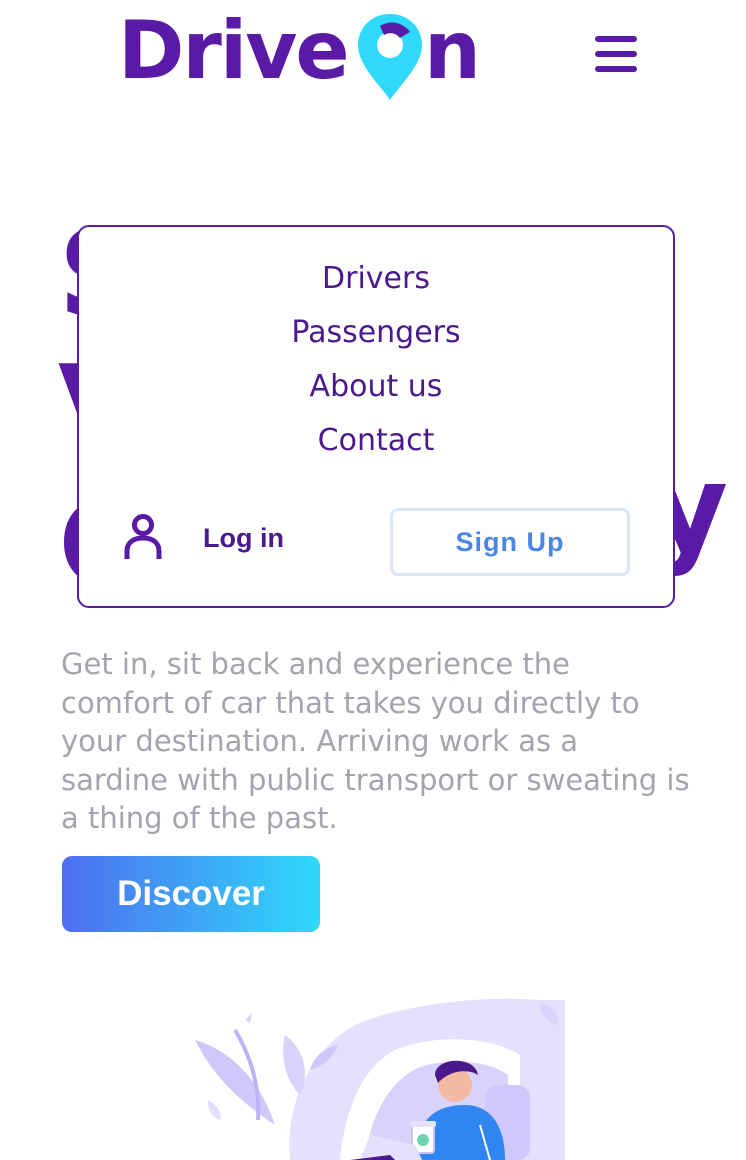 The image size is (746, 1160). What do you see at coordinates (376, 446) in the screenshot?
I see `menu-item-contact: Contact` at bounding box center [376, 446].